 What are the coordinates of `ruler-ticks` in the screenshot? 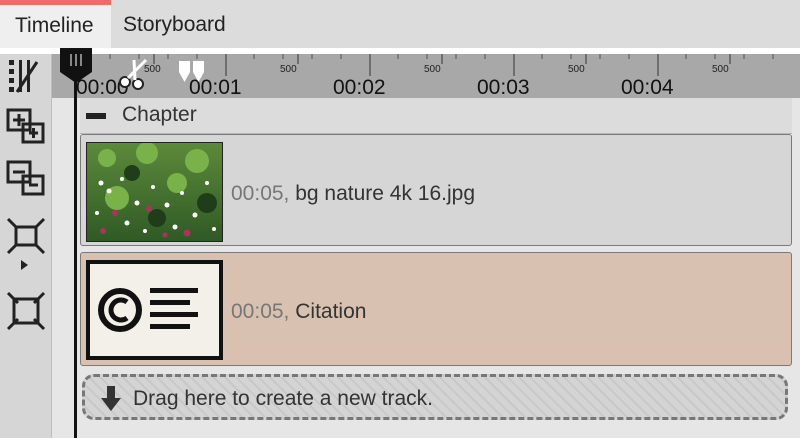 It's located at (427, 65).